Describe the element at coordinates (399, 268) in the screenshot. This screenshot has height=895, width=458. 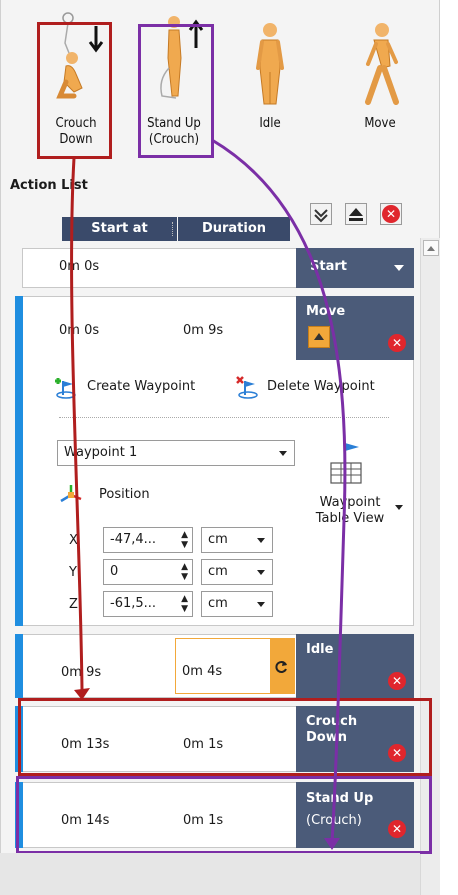
I see `dropdown-arrow-icon` at that location.